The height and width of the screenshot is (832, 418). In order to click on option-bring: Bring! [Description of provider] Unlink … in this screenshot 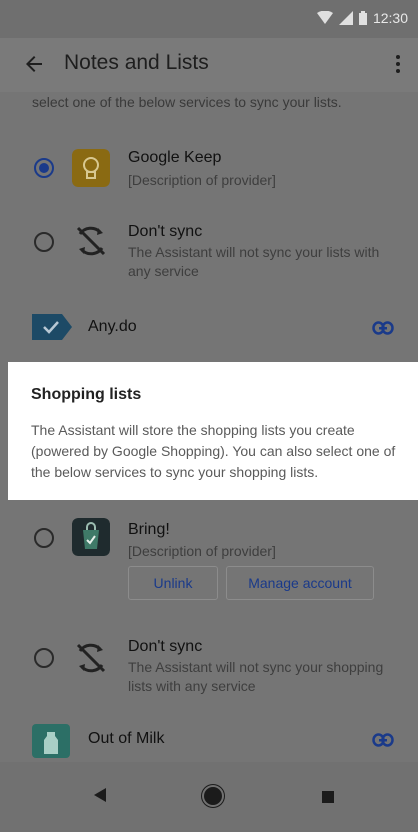, I will do `click(209, 576)`.